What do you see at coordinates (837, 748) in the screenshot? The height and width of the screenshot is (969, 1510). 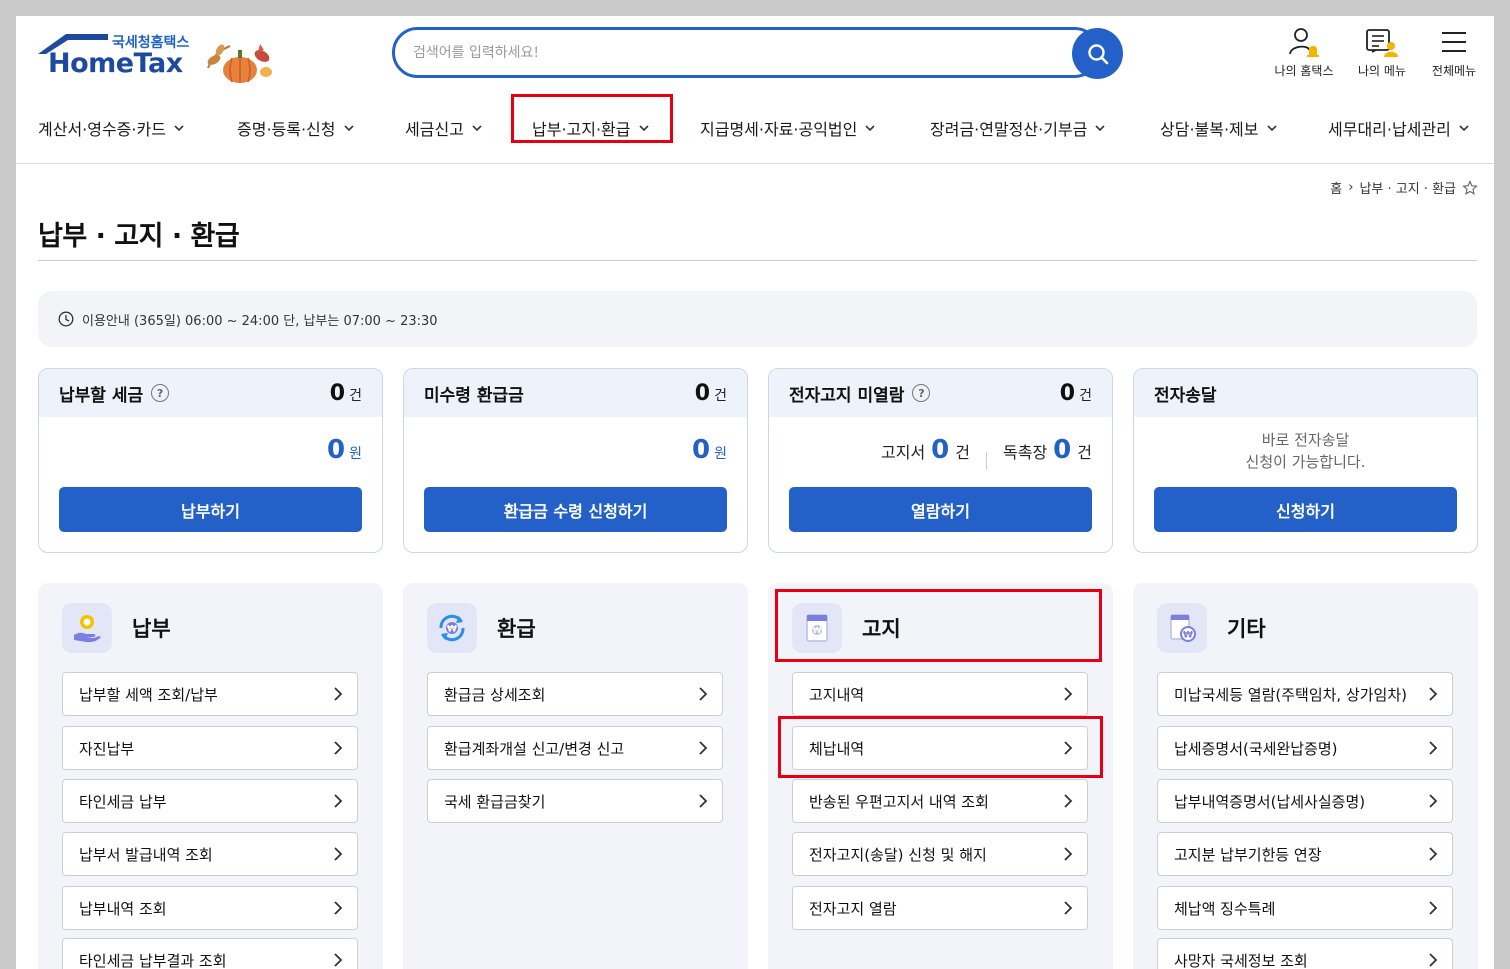 I see `link-label: 체납내역` at bounding box center [837, 748].